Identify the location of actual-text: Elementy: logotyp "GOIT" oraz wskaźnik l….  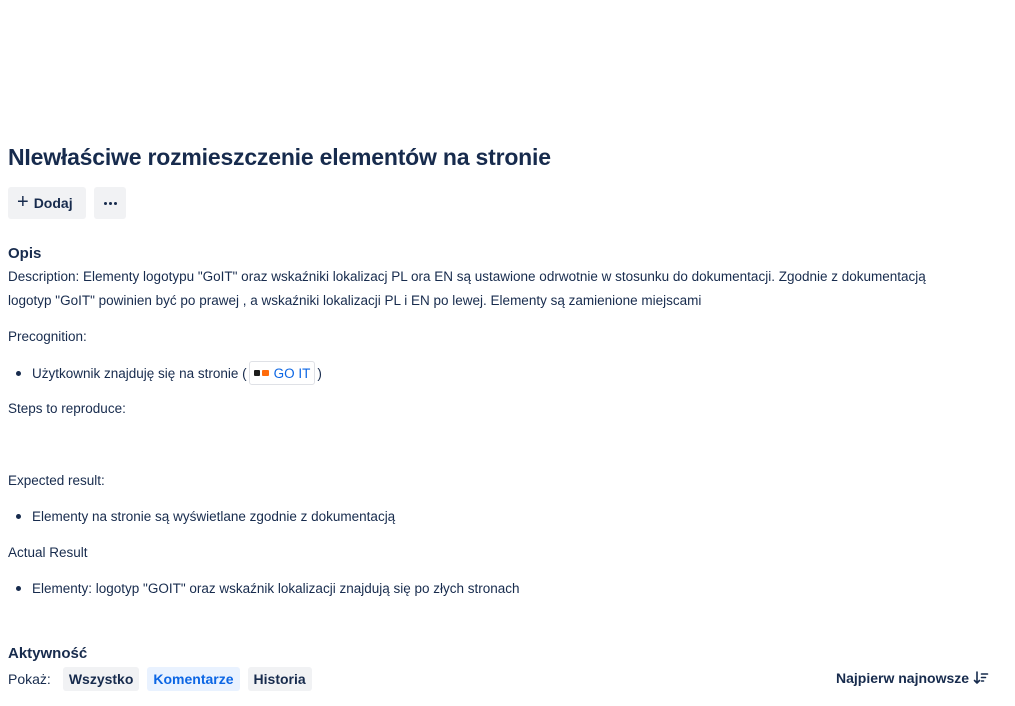
(276, 588).